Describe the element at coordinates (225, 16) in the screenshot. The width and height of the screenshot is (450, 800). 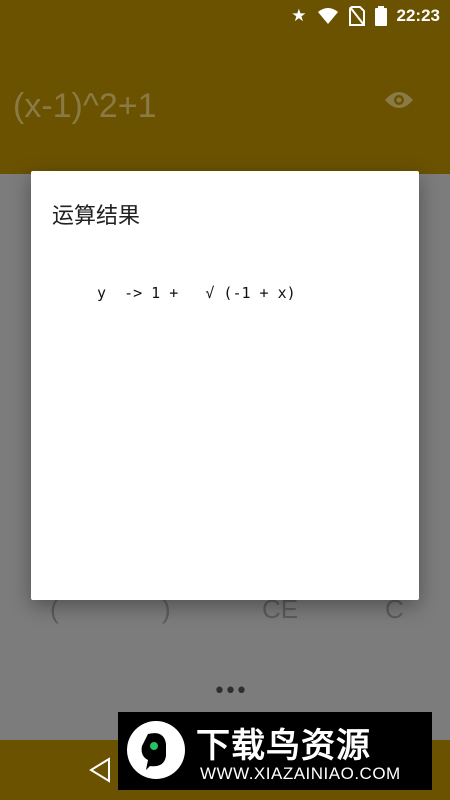
I see `status-bar: ★ 22:23` at that location.